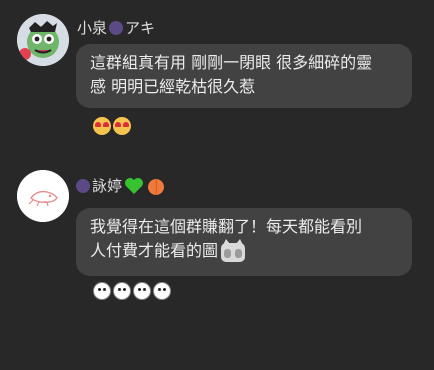  I want to click on avatar-doodle-icon, so click(43, 196).